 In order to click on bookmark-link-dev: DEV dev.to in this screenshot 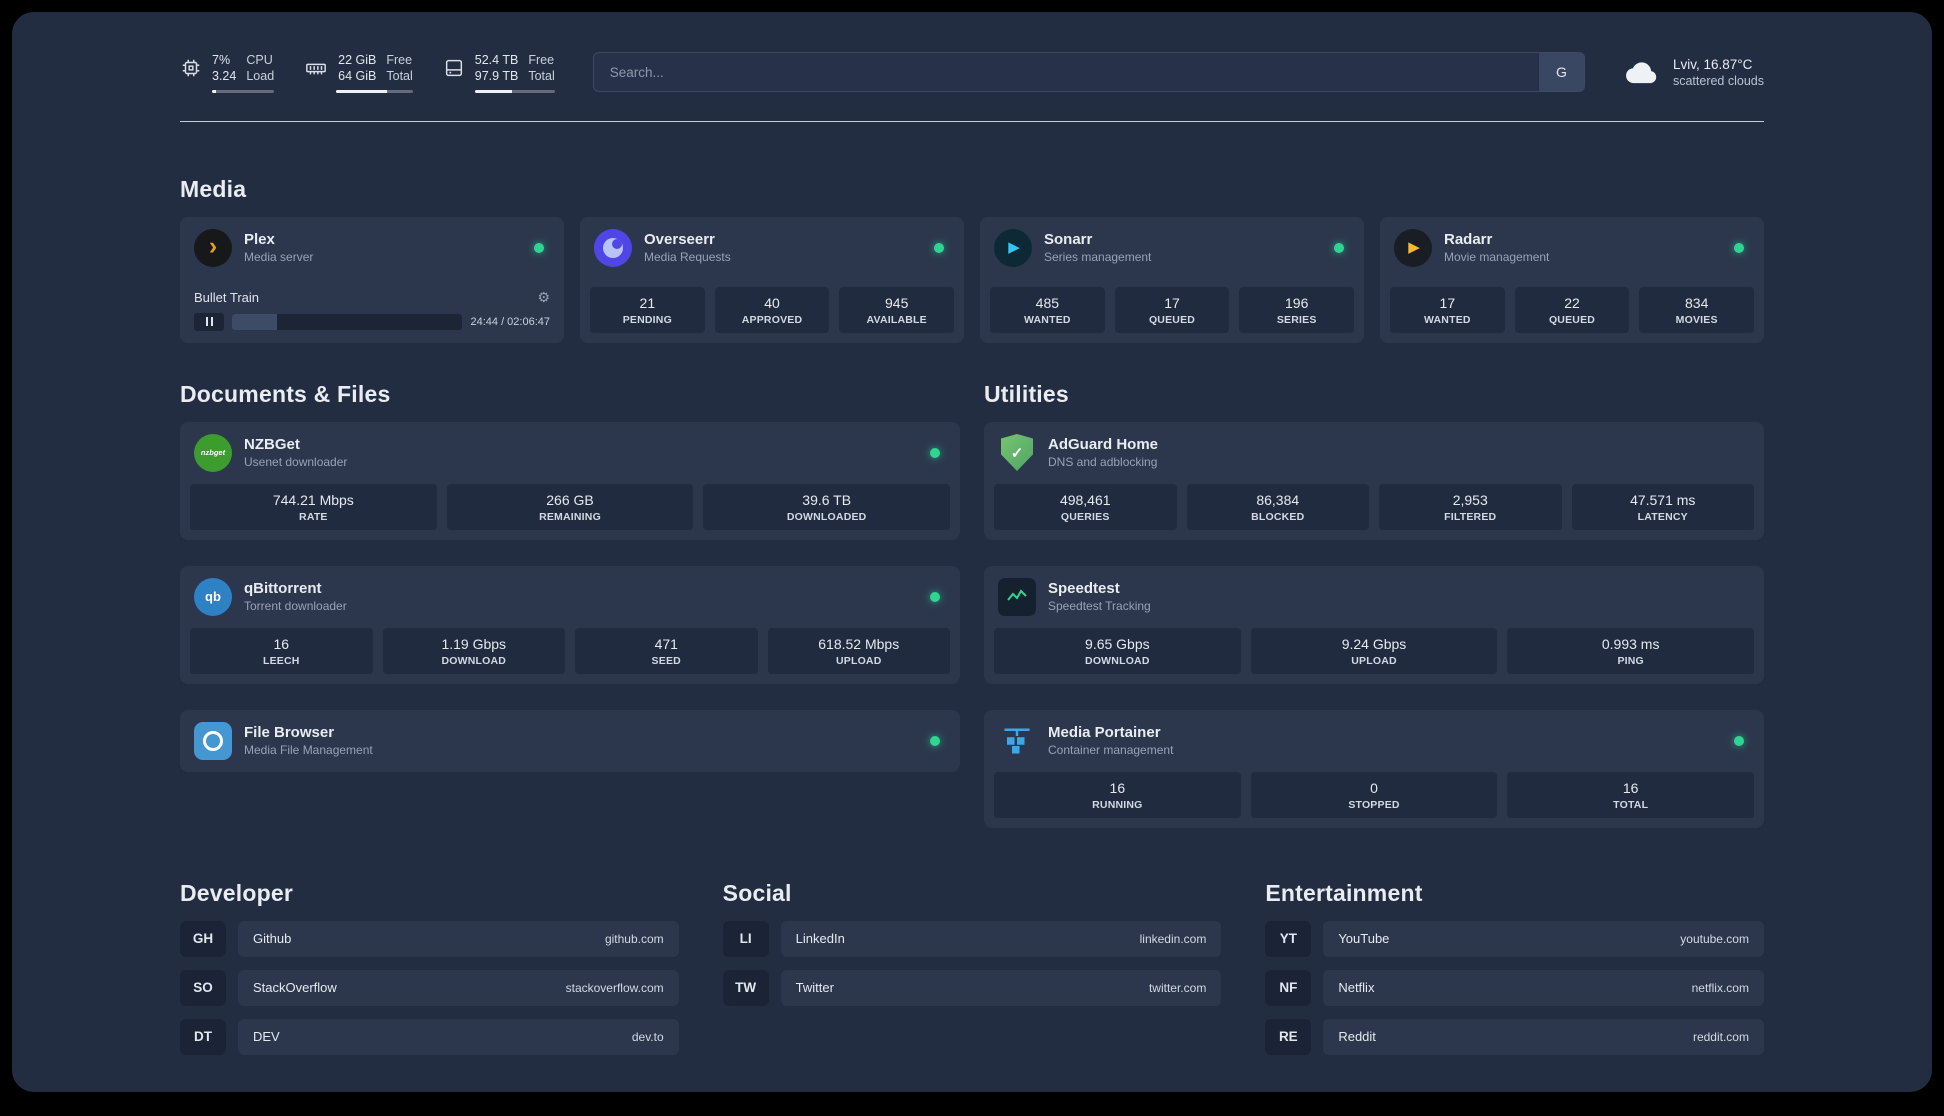, I will do `click(458, 1036)`.